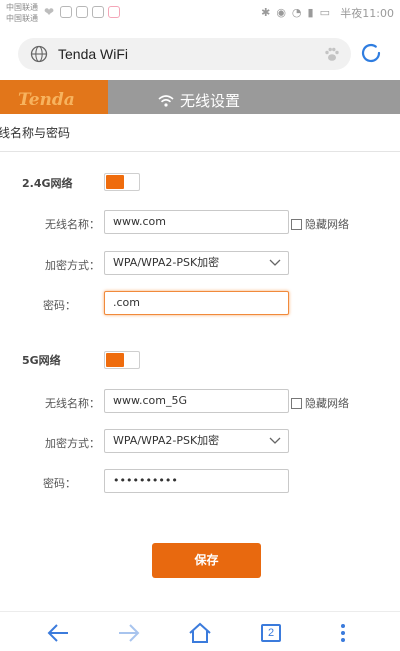 This screenshot has width=400, height=651. What do you see at coordinates (39, 54) in the screenshot?
I see `globe-icon` at bounding box center [39, 54].